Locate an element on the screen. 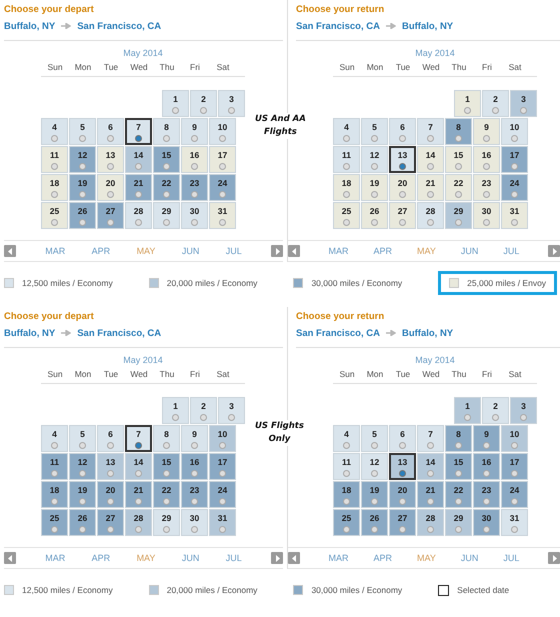  day-cell: 27 is located at coordinates (110, 522).